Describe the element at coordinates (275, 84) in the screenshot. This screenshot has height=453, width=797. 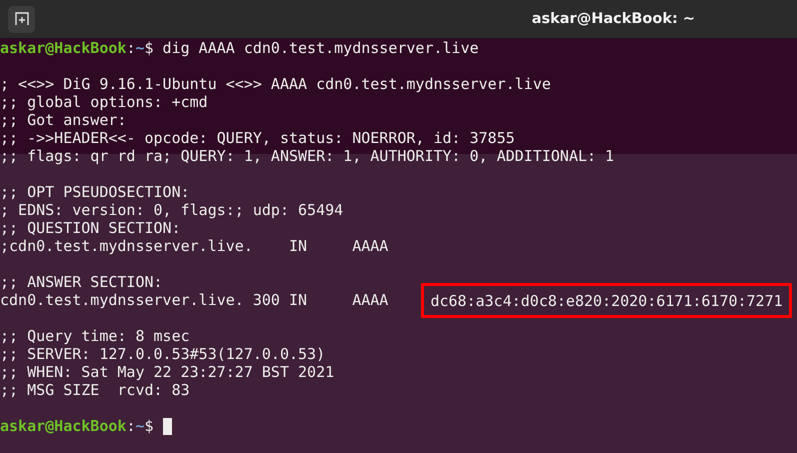
I see `output-line: ; <<>> DiG 9.16.1-Ubuntu <<>> AAAA cdn0.test.mydnsserver.live` at that location.